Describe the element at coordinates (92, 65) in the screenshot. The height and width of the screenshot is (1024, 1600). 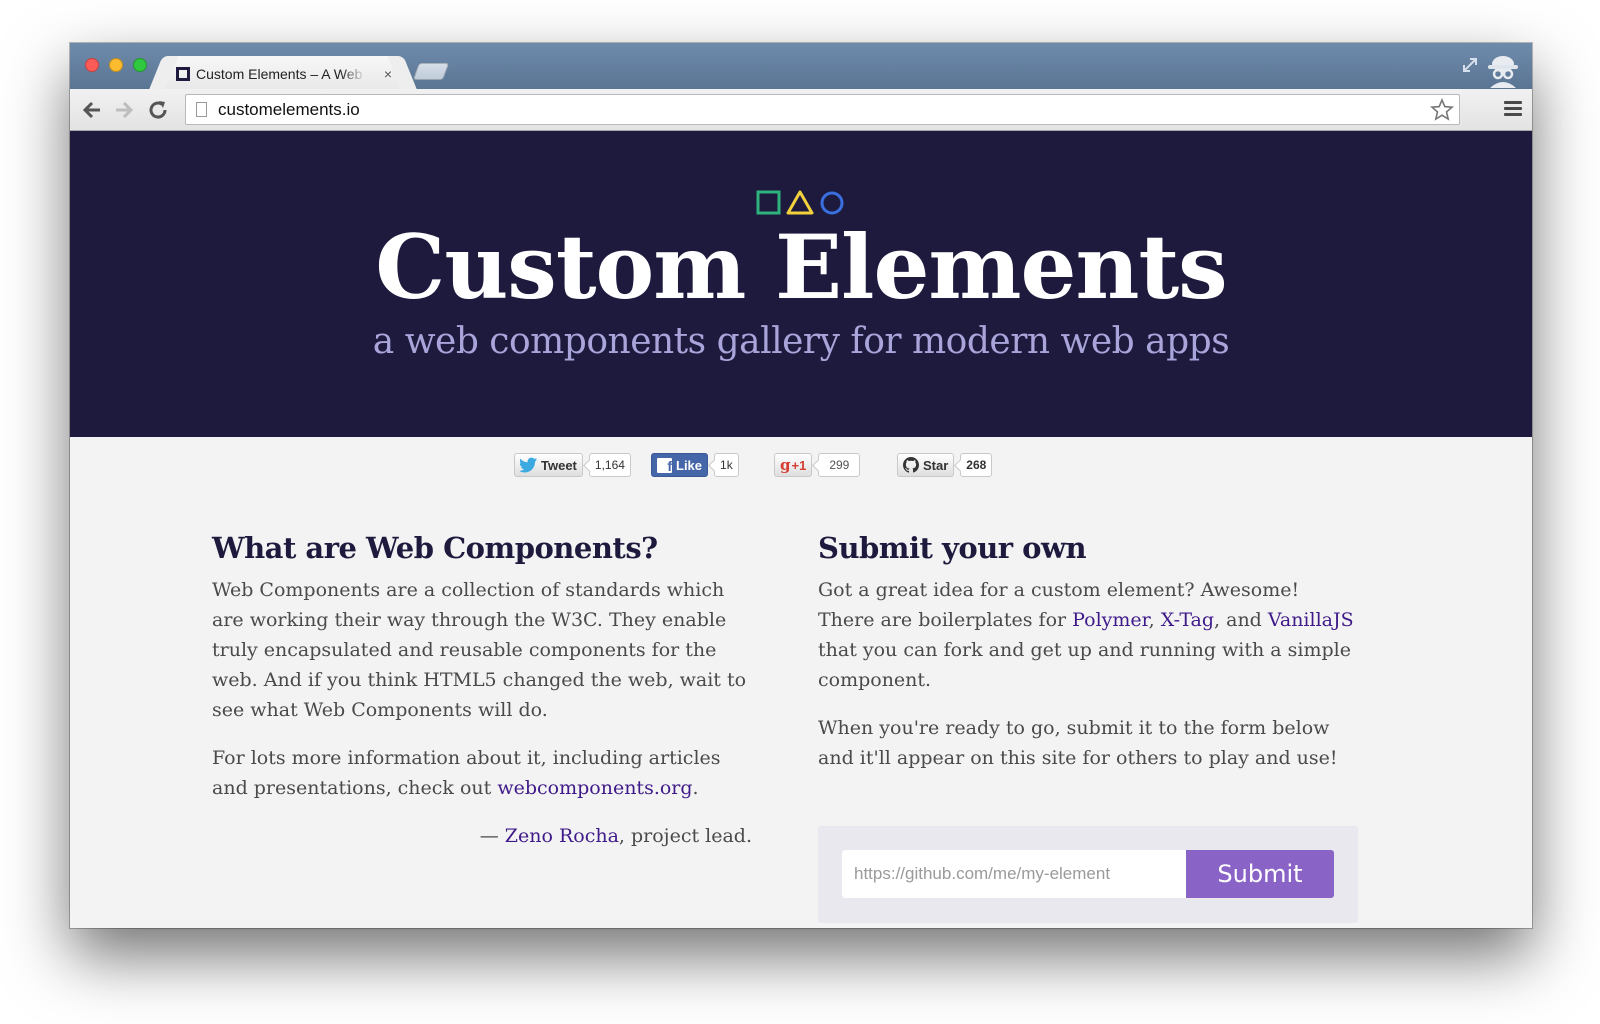
I see `close-window-button` at that location.